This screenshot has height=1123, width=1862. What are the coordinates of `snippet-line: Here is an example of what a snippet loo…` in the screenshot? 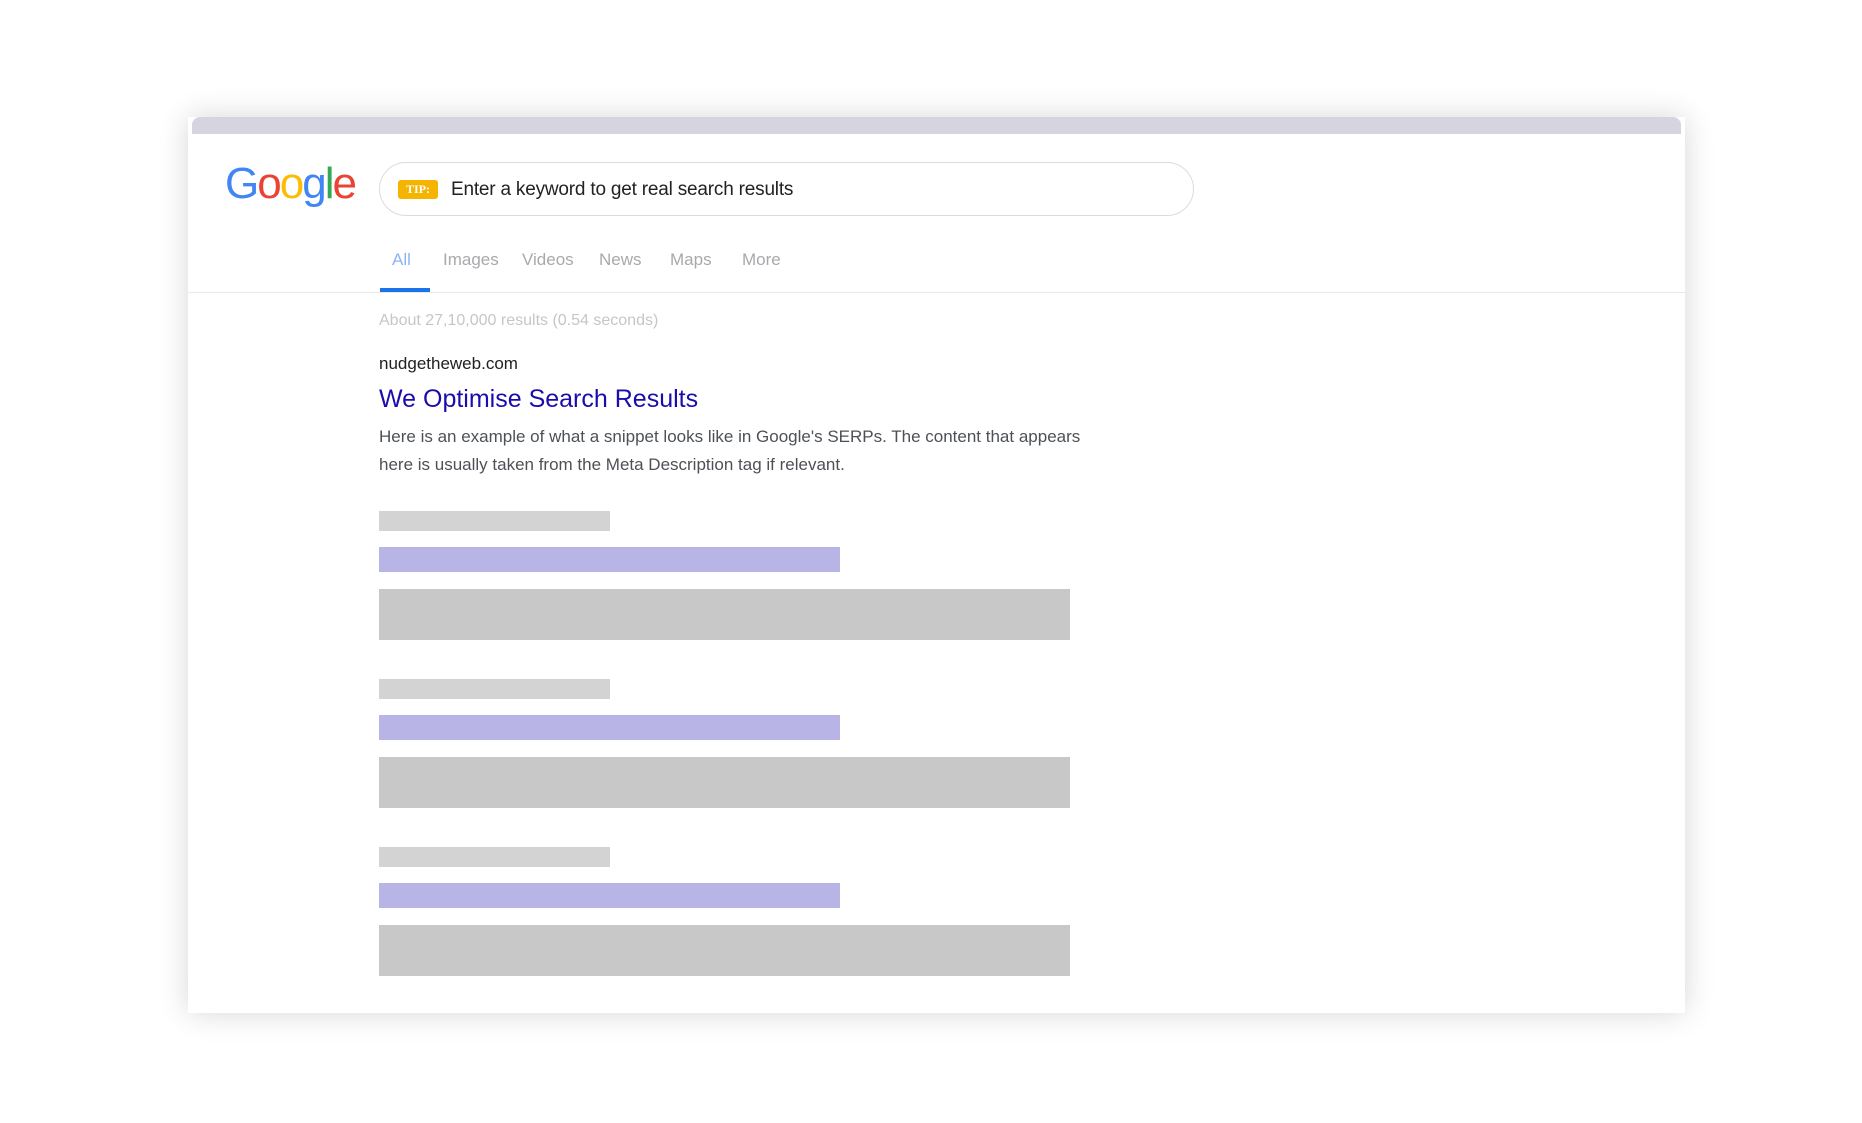 It's located at (730, 436).